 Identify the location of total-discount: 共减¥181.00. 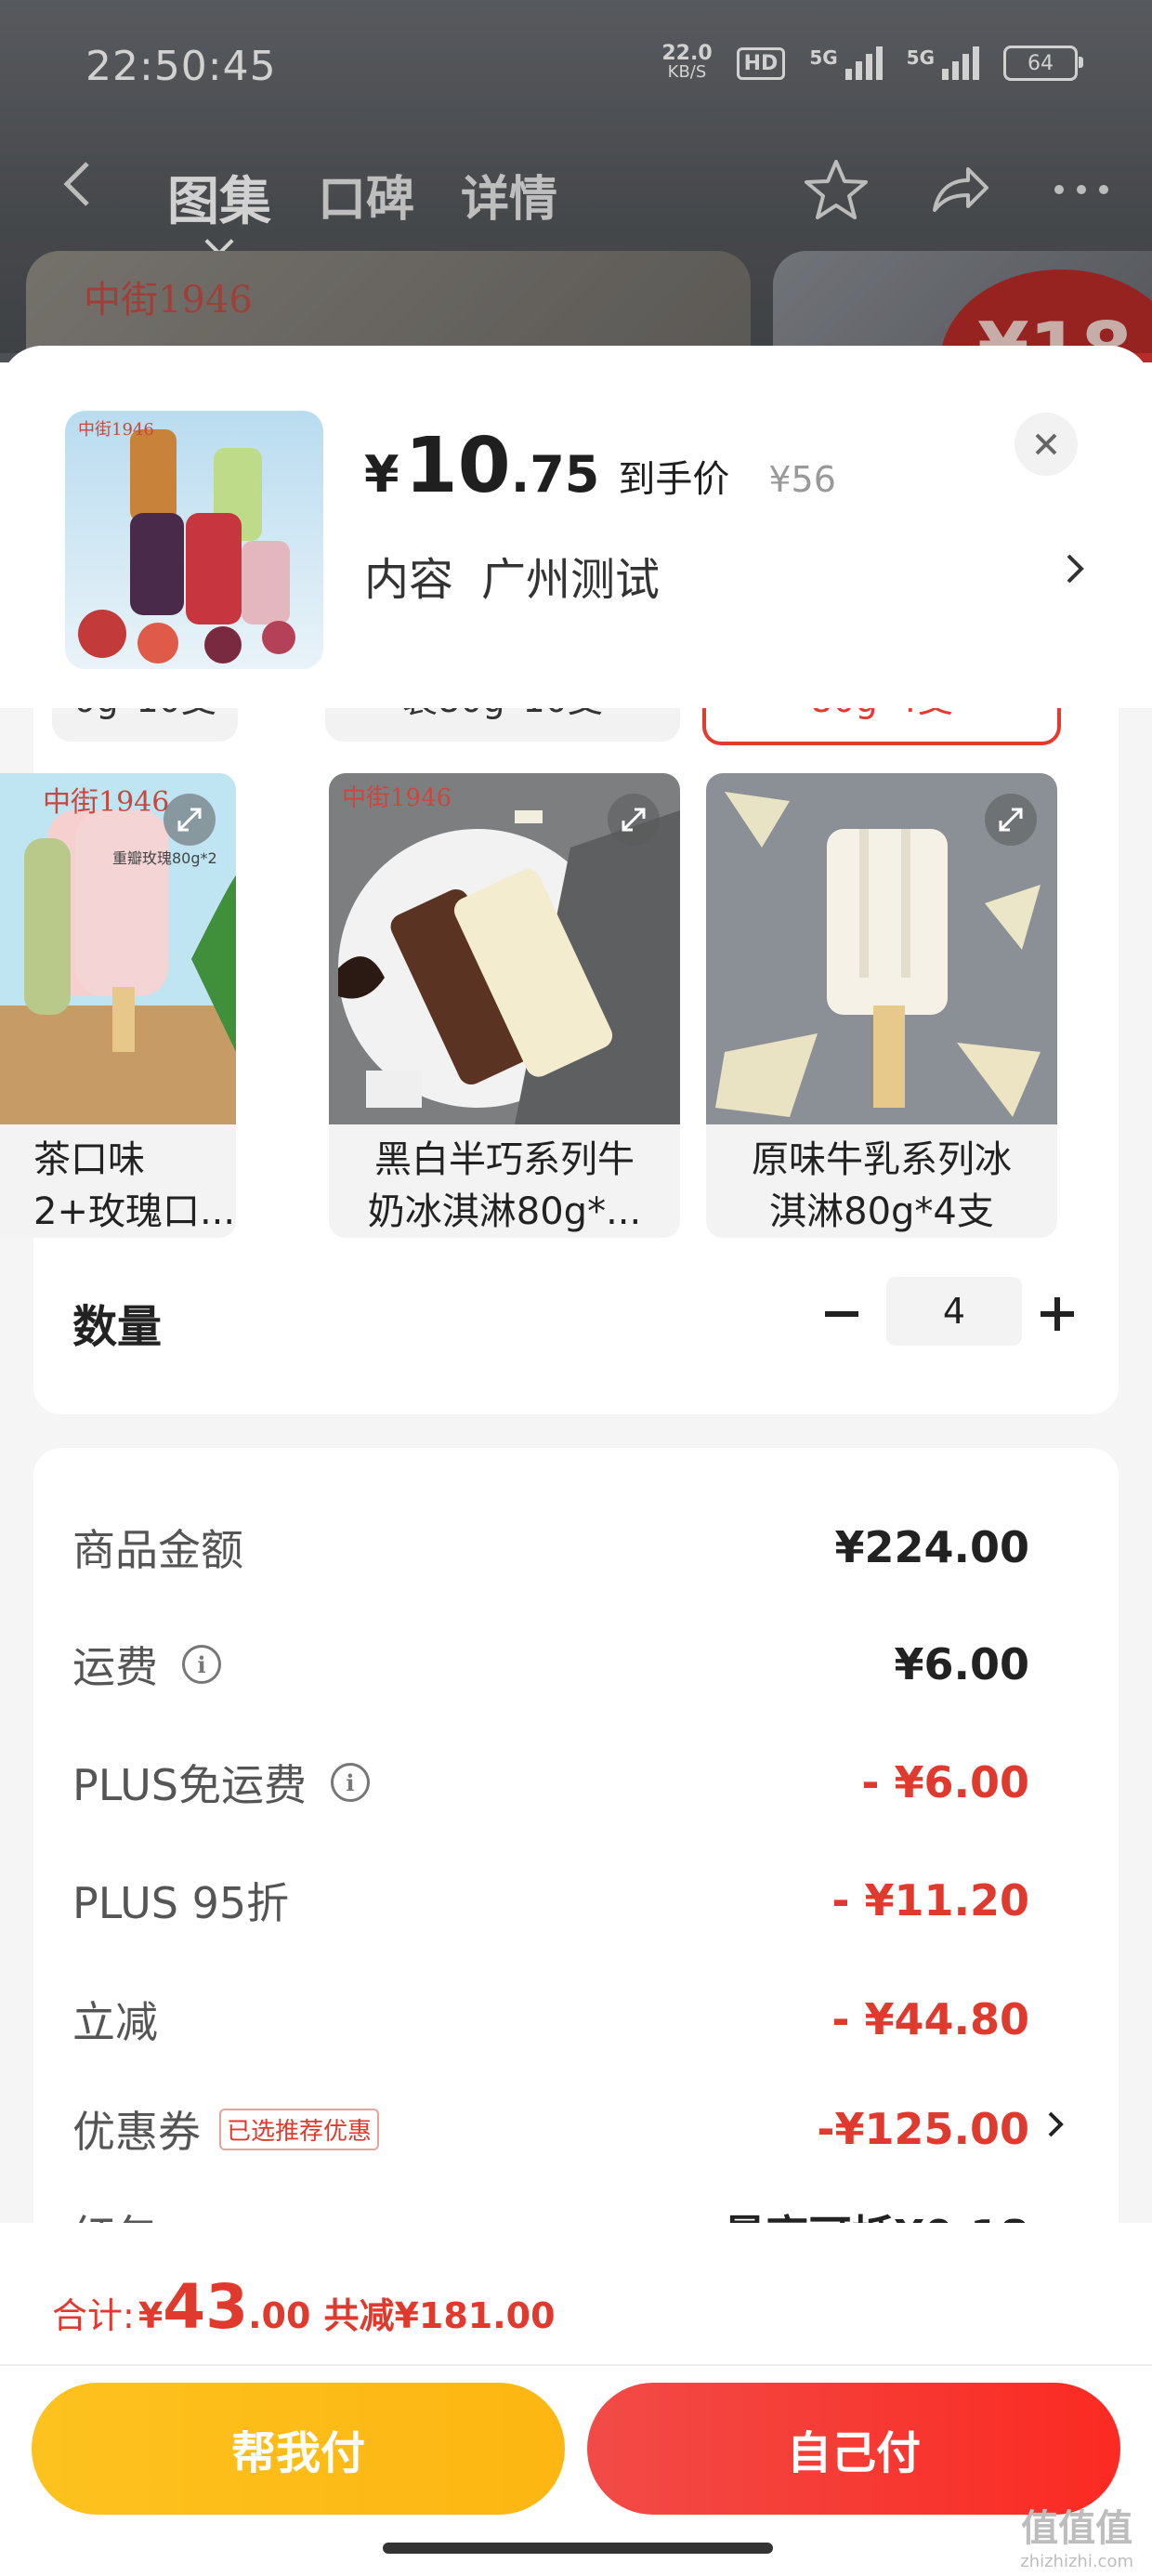
(439, 2315).